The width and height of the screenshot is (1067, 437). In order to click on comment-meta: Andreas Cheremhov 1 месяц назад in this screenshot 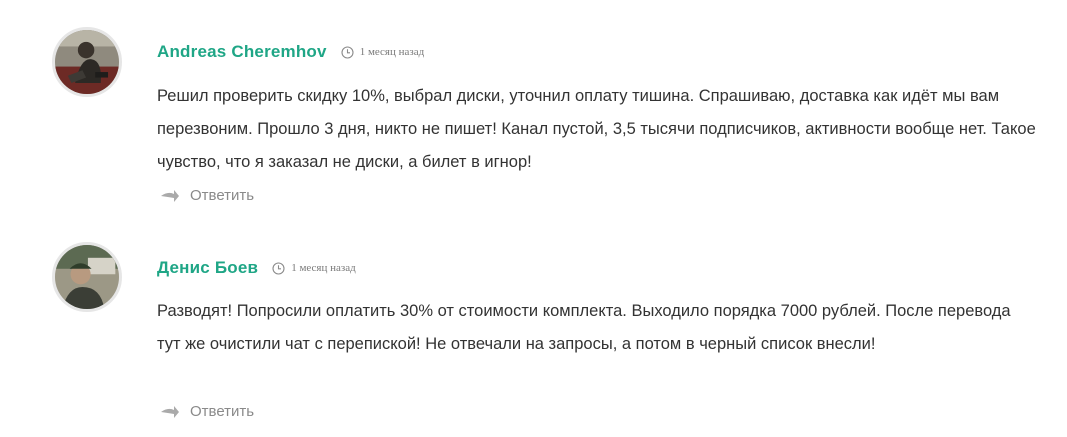, I will do `click(290, 52)`.